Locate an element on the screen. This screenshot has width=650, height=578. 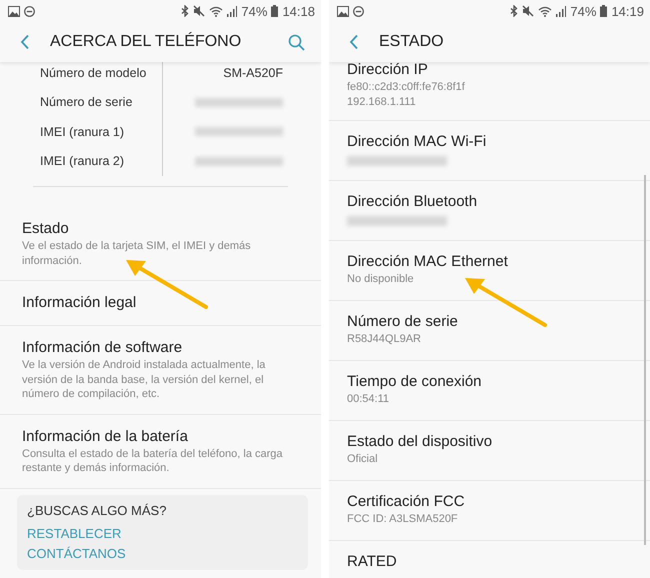
item-title: Tiempo de conexión is located at coordinates (415, 382).